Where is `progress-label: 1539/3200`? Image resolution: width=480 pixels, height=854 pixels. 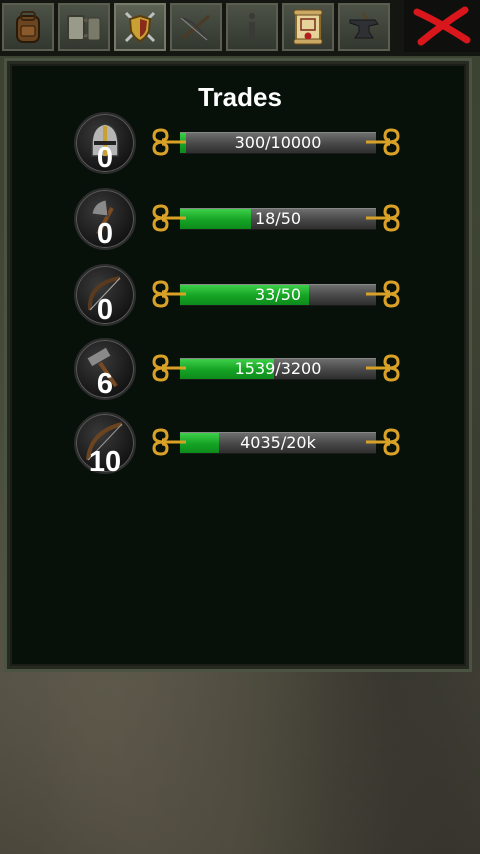 progress-label: 1539/3200 is located at coordinates (278, 368).